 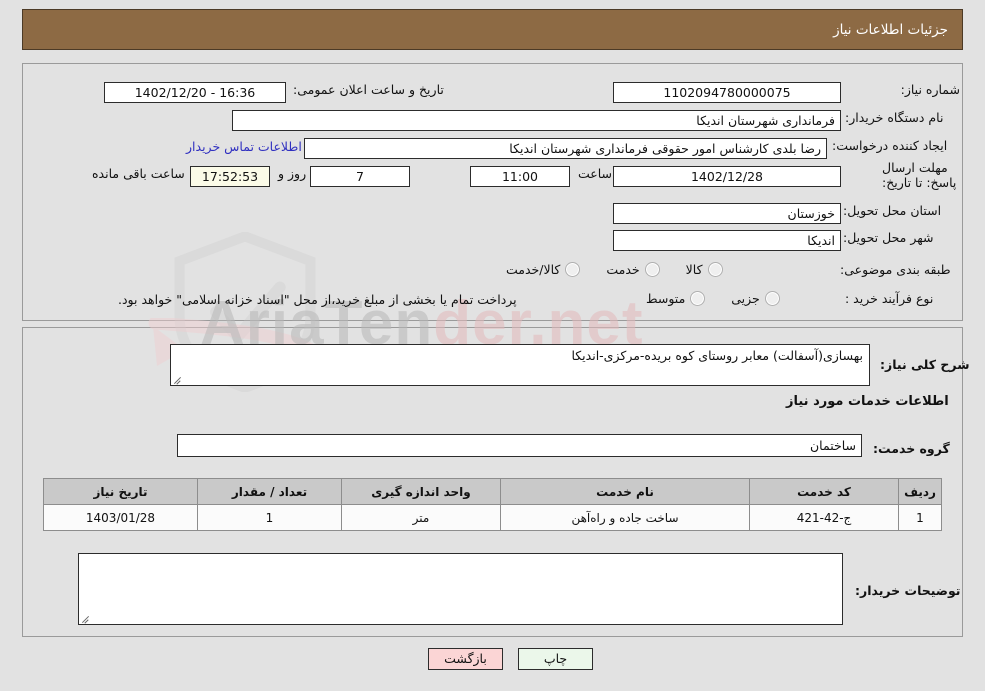 I want to click on process-option-0: جزیی, so click(x=755, y=298).